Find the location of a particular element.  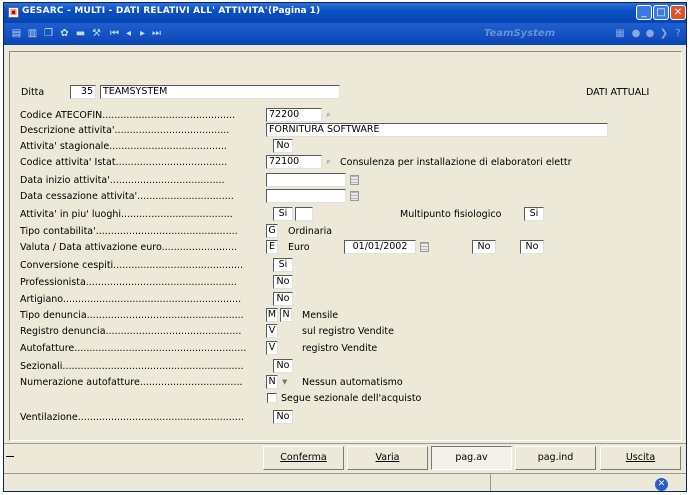

maximize-icon: □ is located at coordinates (661, 12).